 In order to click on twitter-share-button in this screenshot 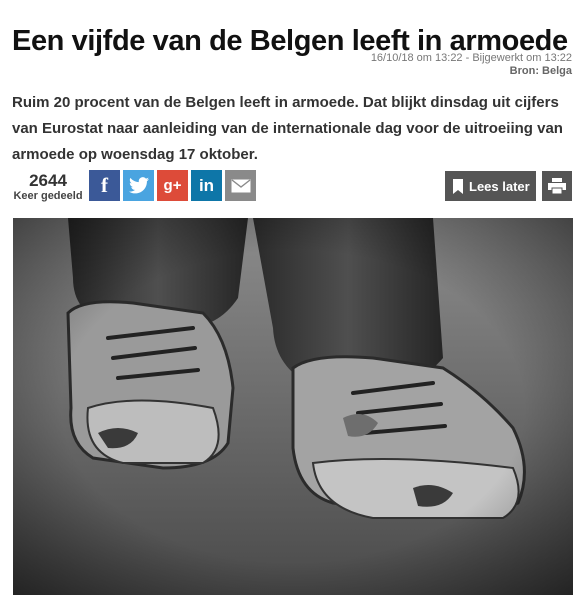, I will do `click(138, 185)`.